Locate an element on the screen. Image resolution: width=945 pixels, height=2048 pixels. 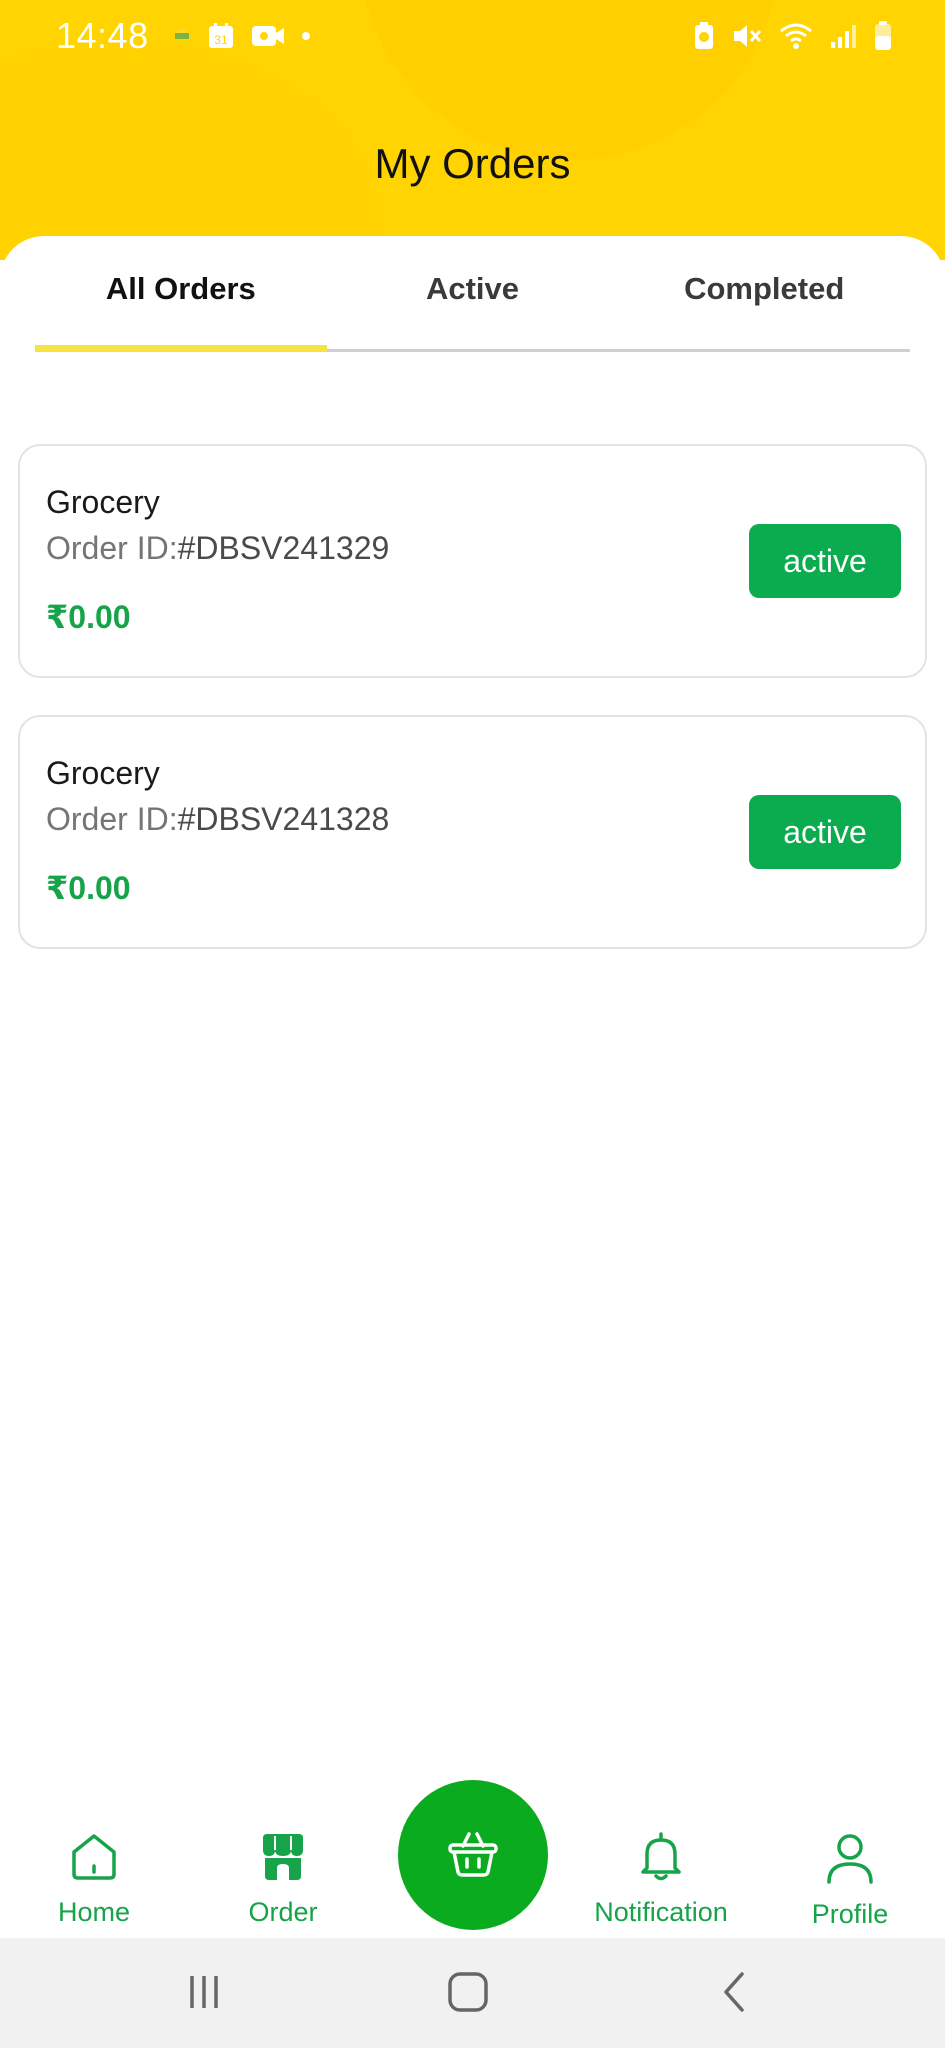
home-icon is located at coordinates (94, 1859).